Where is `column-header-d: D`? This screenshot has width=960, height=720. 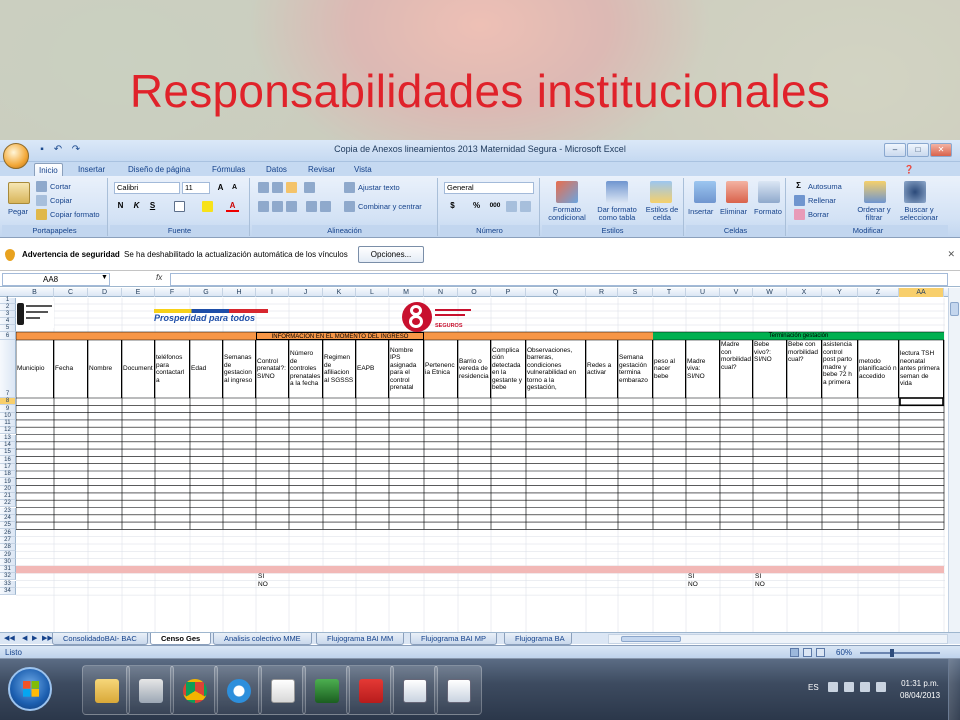
column-header-d: D is located at coordinates (105, 292).